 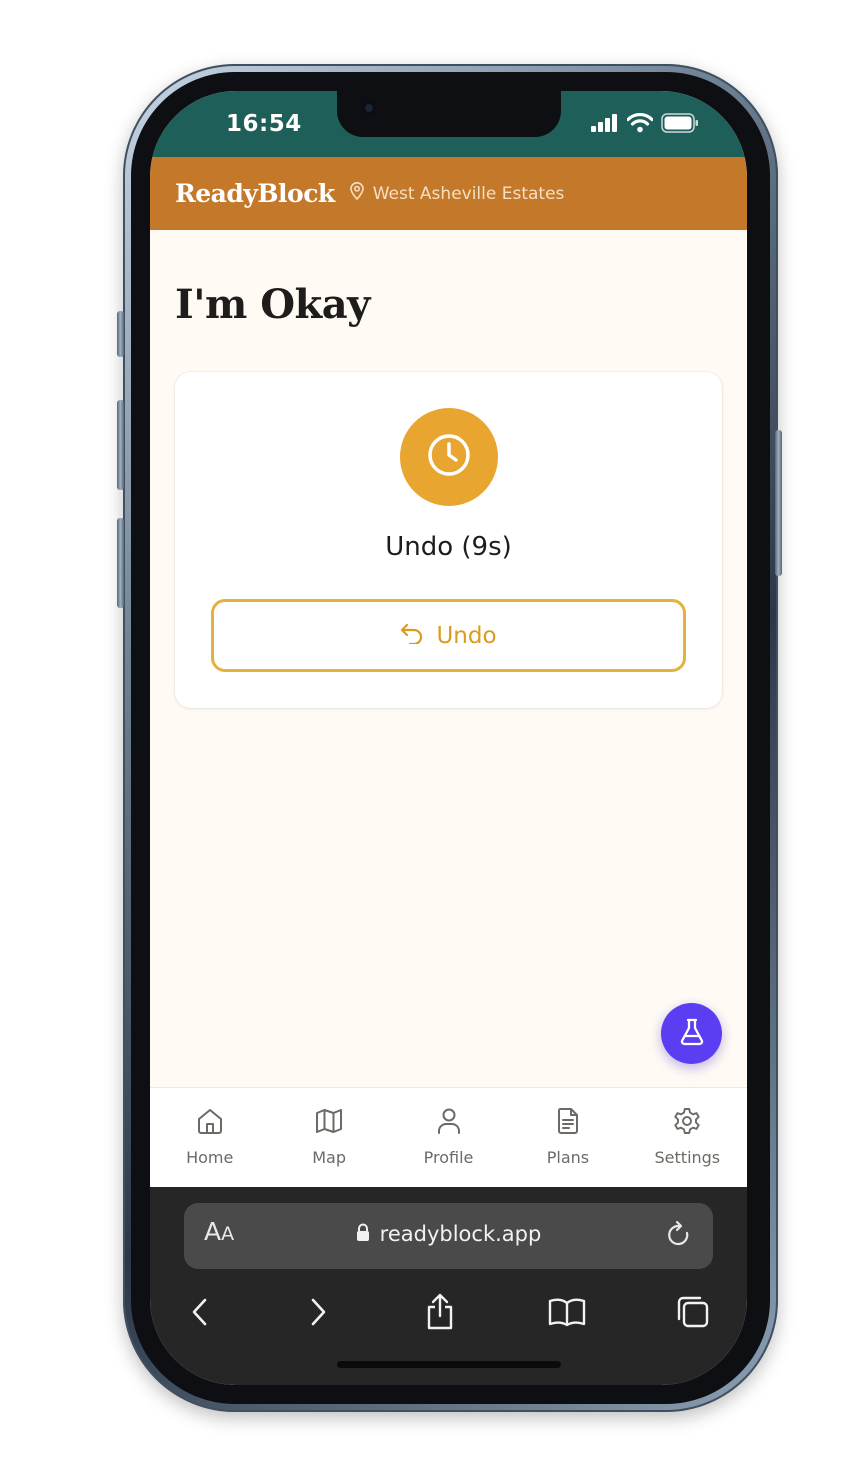 I want to click on book-icon, so click(x=567, y=1314).